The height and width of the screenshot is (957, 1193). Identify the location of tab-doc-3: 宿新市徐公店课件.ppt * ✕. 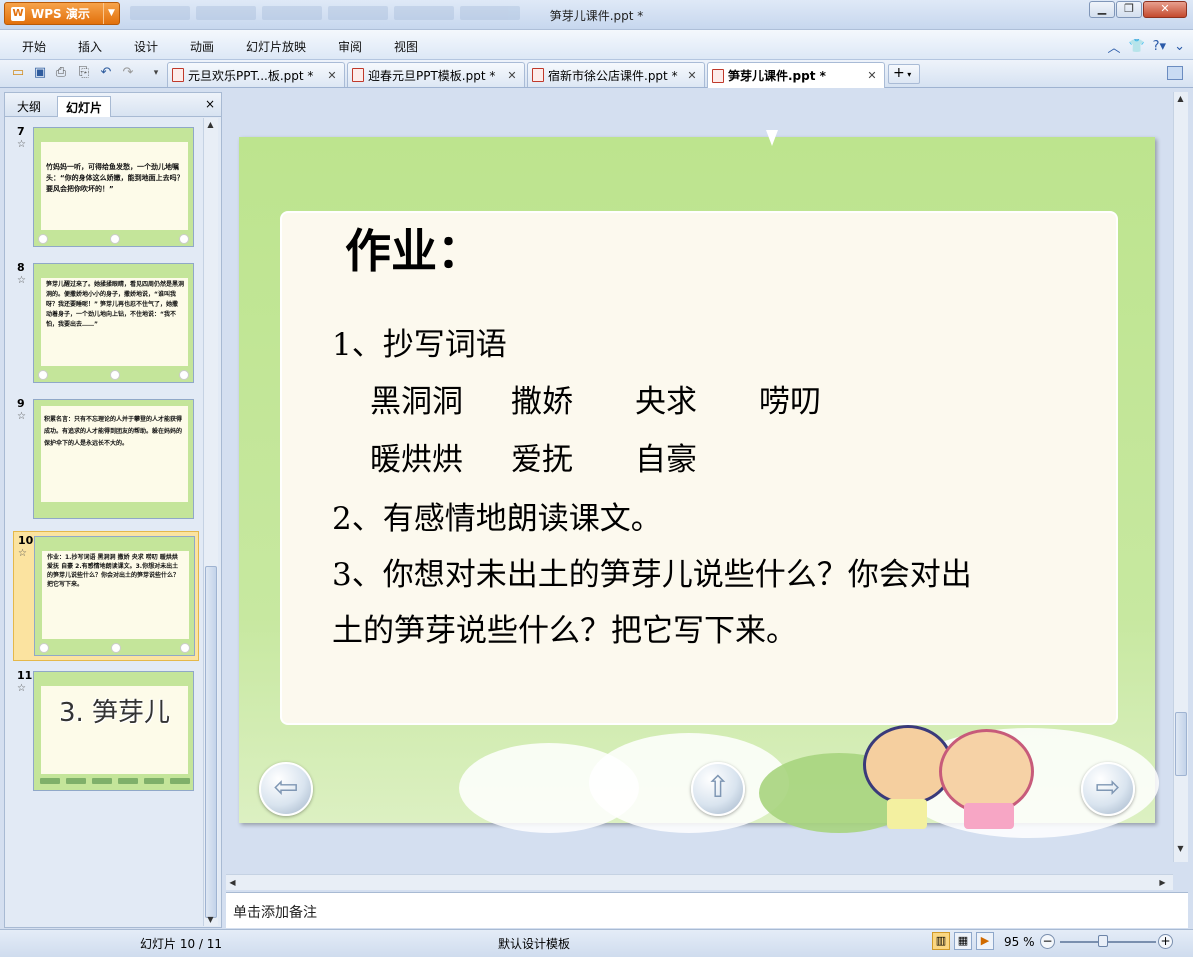
(616, 74).